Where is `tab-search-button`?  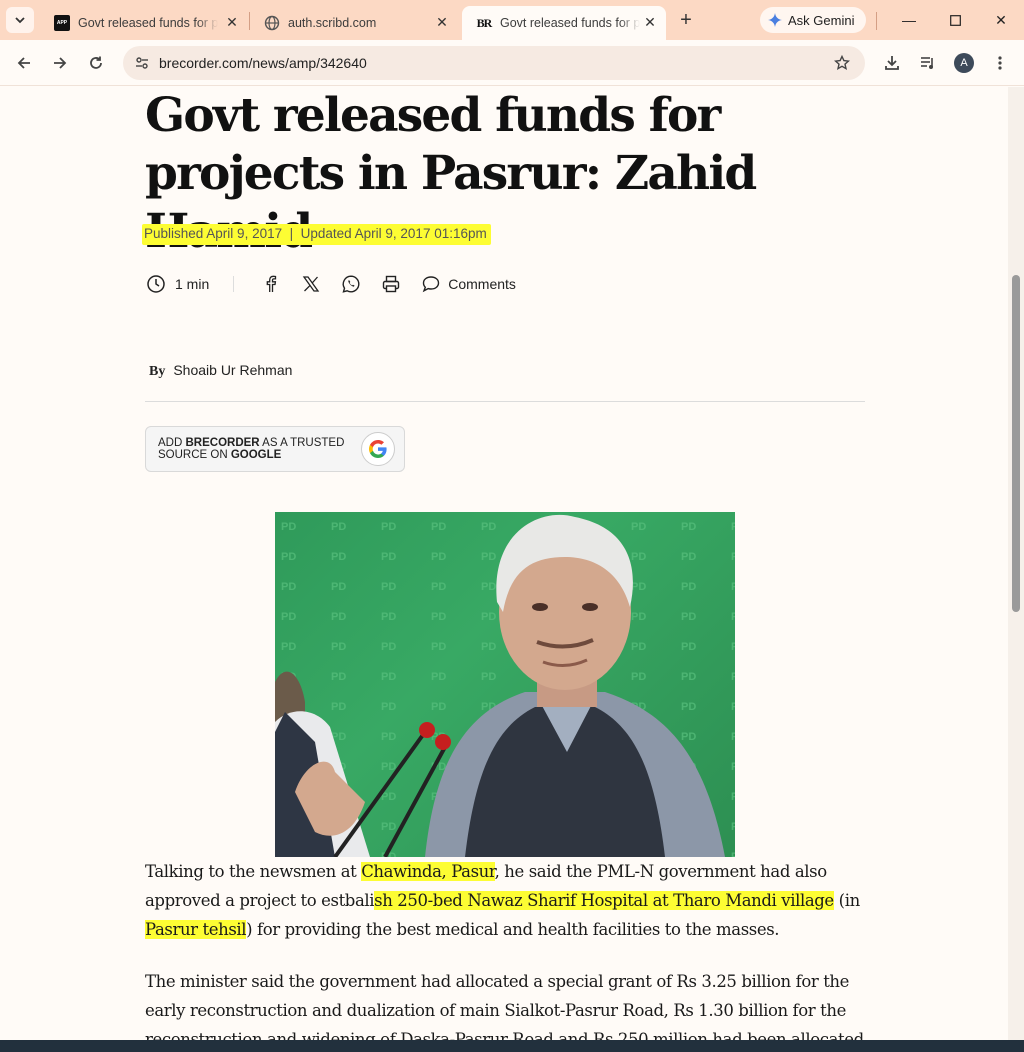 tab-search-button is located at coordinates (20, 20).